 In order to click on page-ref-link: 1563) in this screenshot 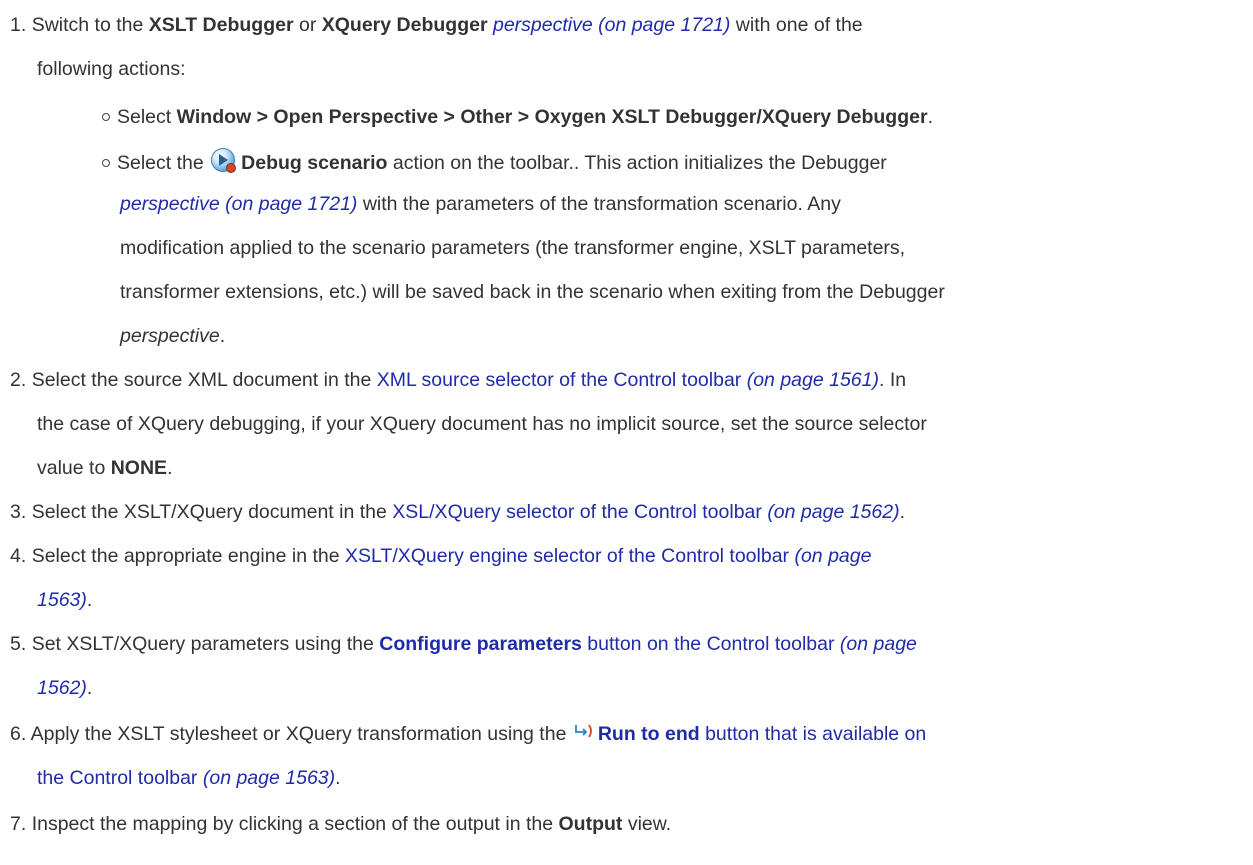, I will do `click(62, 600)`.